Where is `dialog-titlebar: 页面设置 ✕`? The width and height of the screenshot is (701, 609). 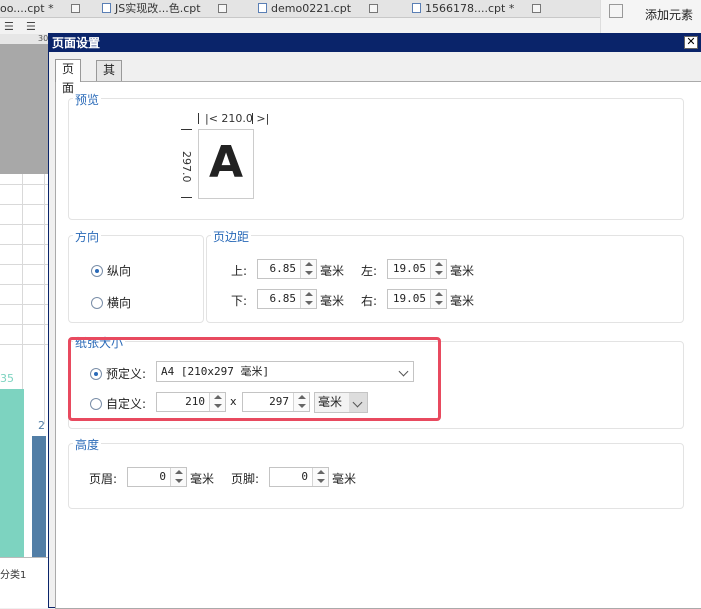 dialog-titlebar: 页面设置 ✕ is located at coordinates (375, 43).